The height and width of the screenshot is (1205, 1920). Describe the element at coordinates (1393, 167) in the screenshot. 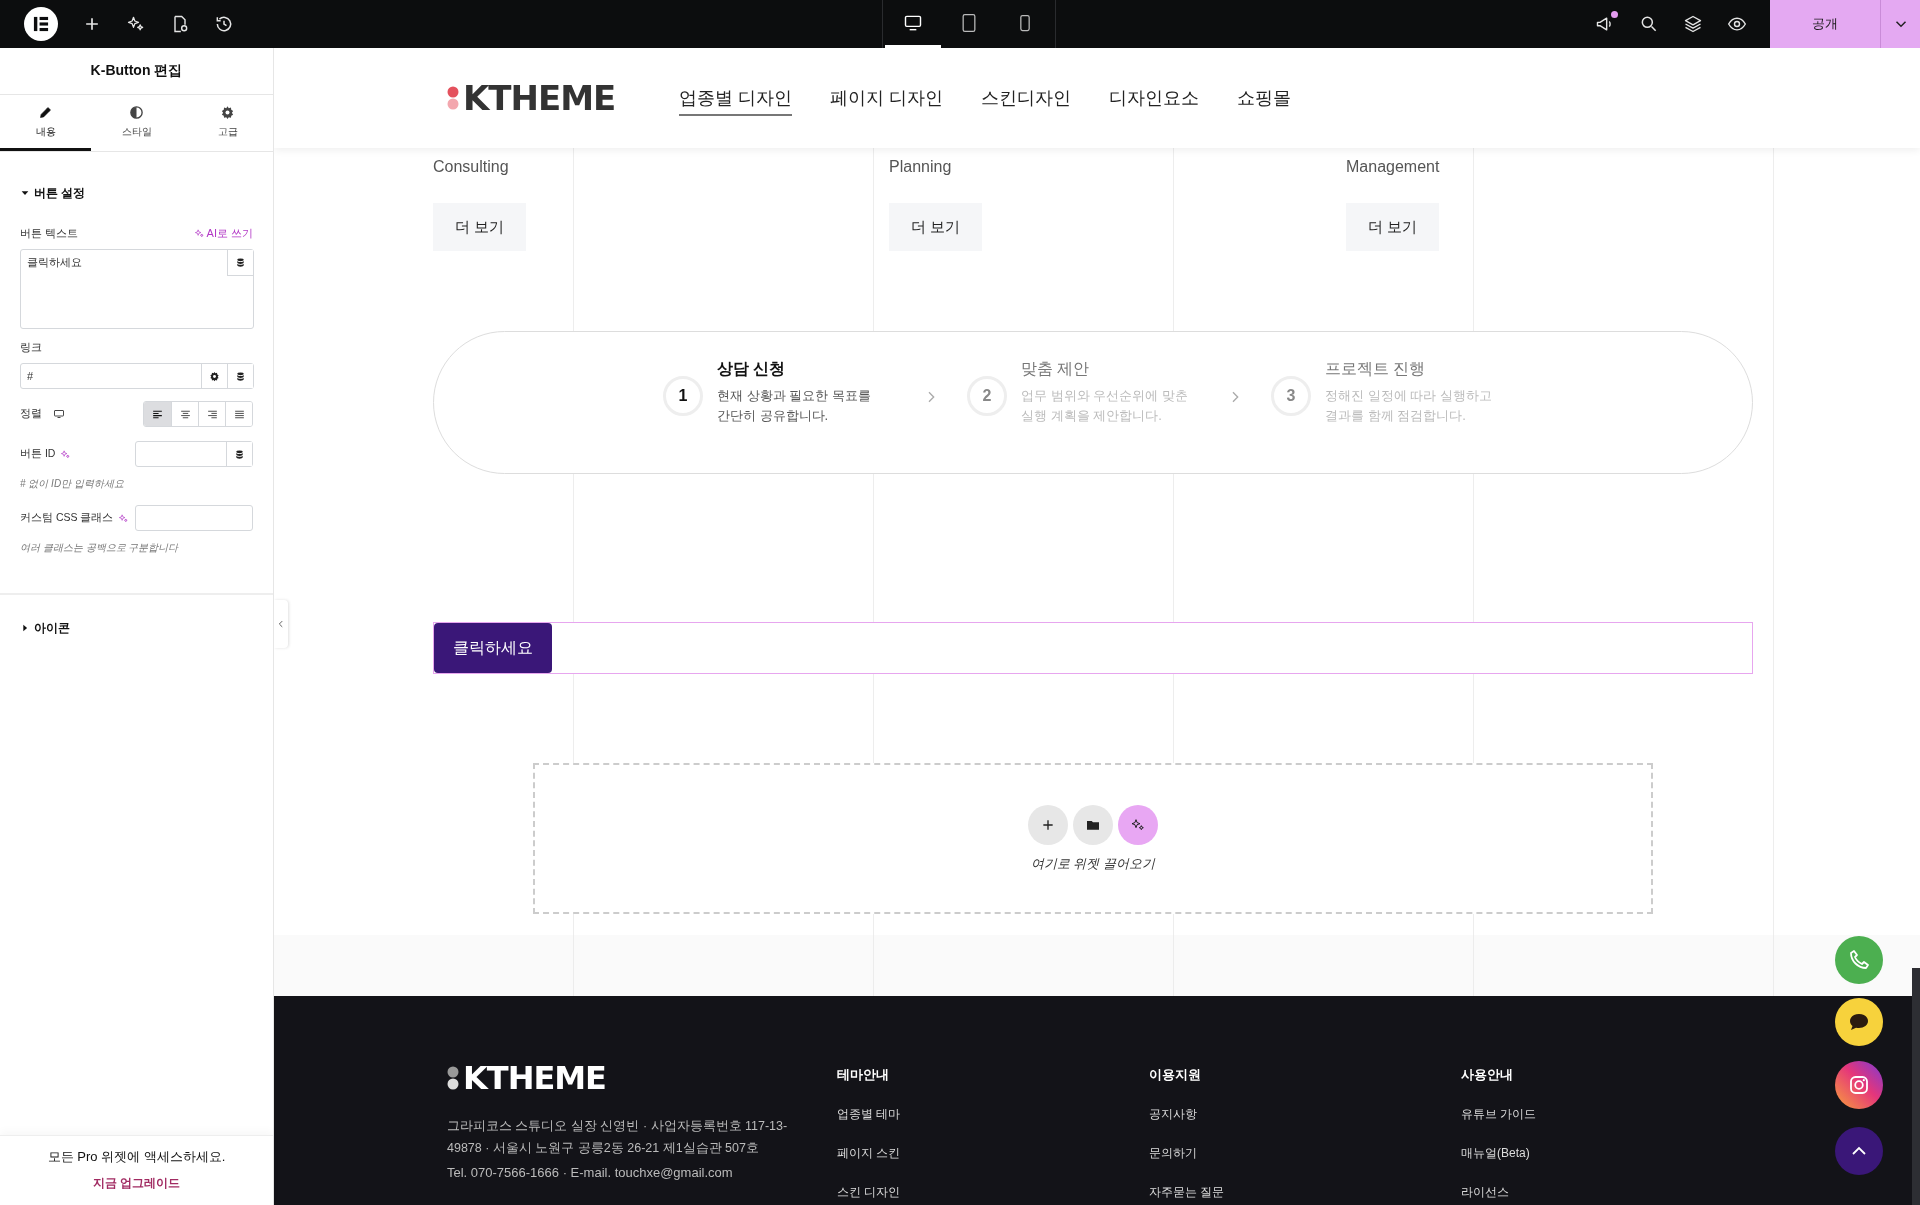

I see `card-title: Management` at that location.